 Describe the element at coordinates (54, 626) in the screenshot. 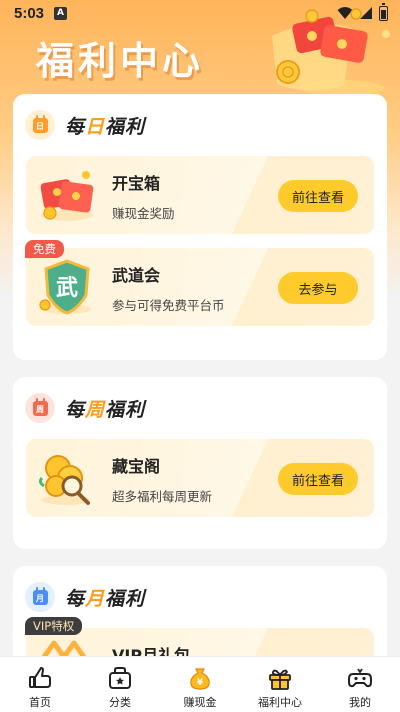

I see `vip-tag: VIP特权` at that location.